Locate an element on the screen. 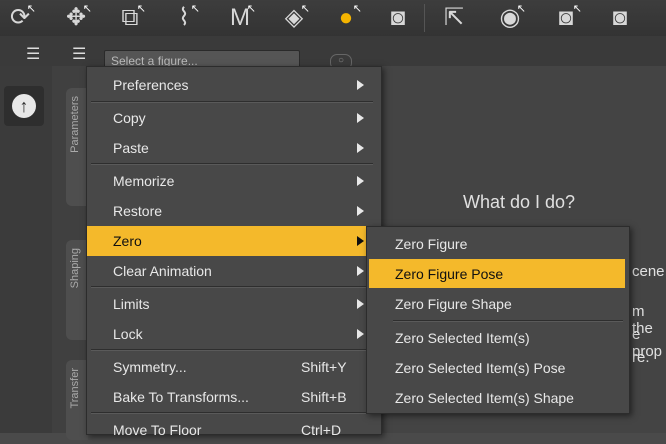 The image size is (666, 444). camera-edit-icon: ◙ ↖ is located at coordinates (566, 18).